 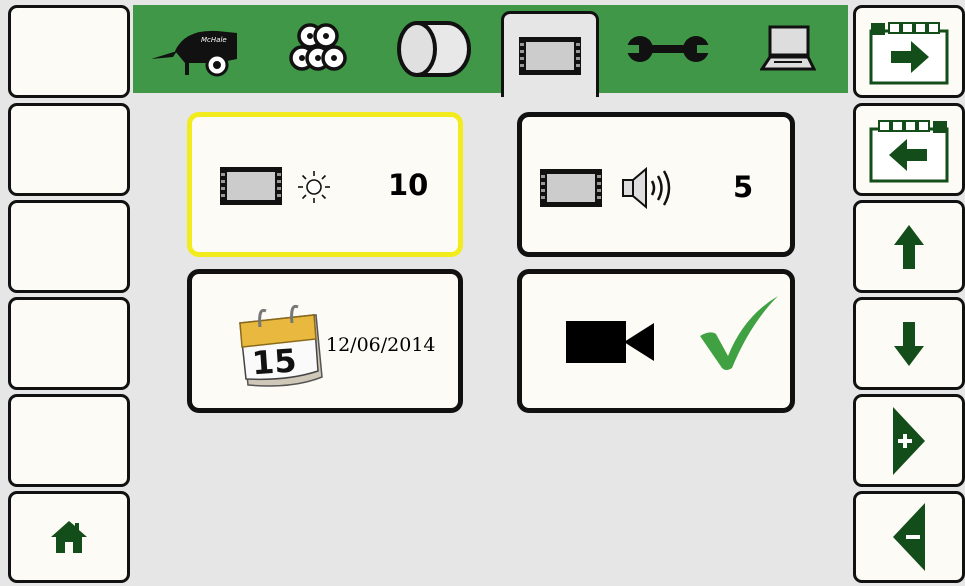 What do you see at coordinates (214, 40) in the screenshot?
I see `baler-logo-text: McHale` at bounding box center [214, 40].